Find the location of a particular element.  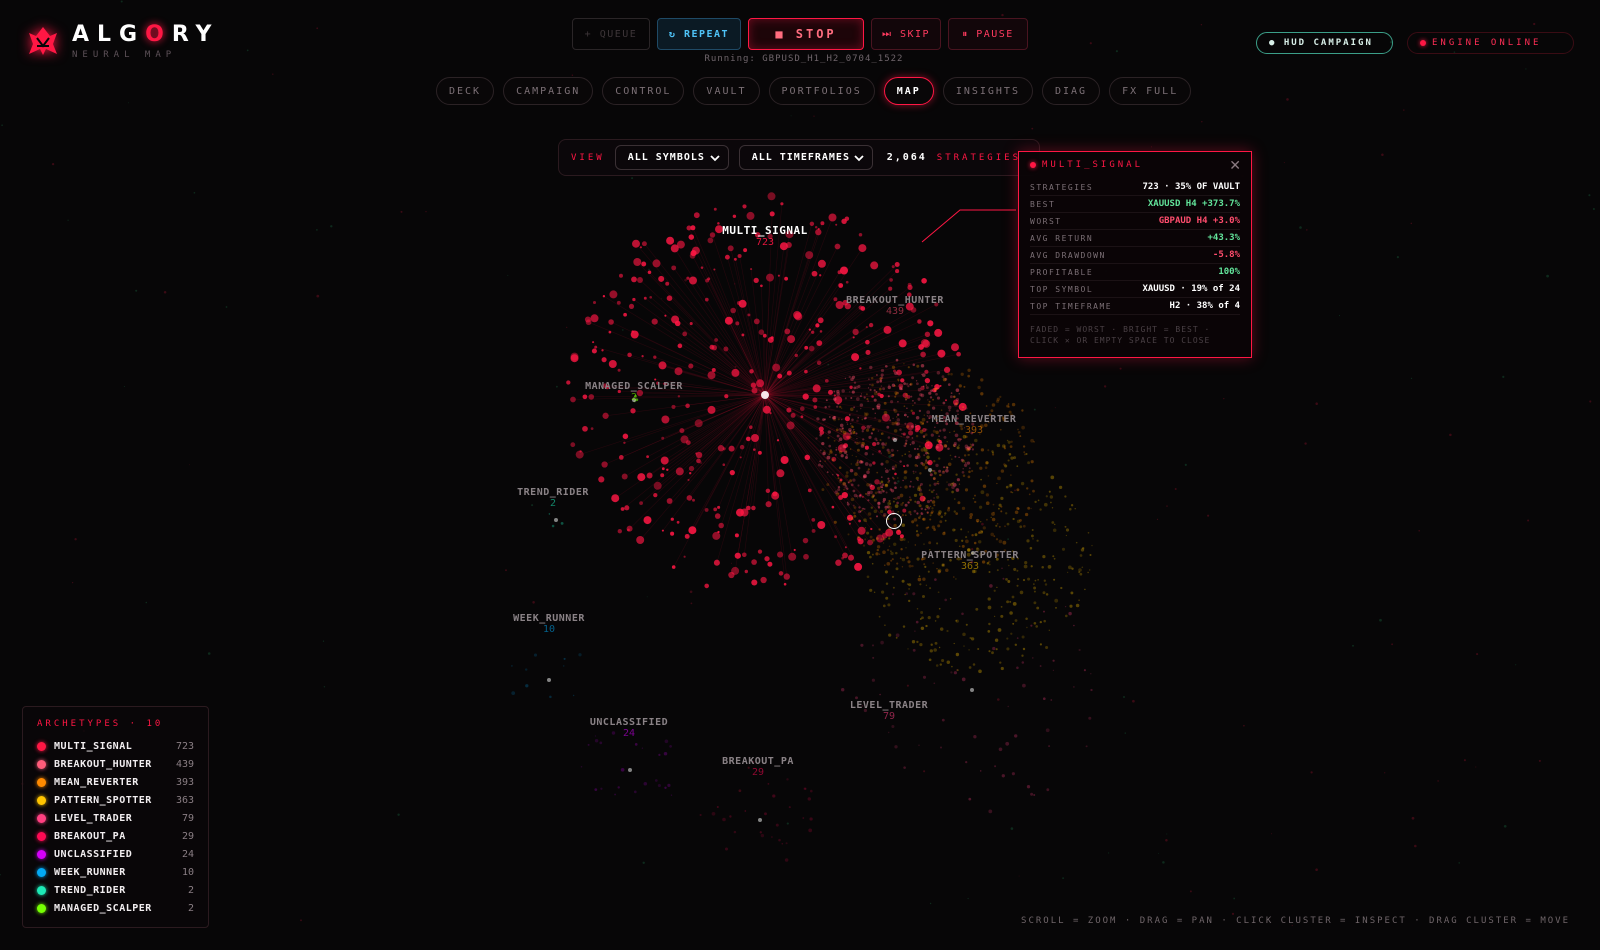

legend-item-count: 723 is located at coordinates (184, 746).